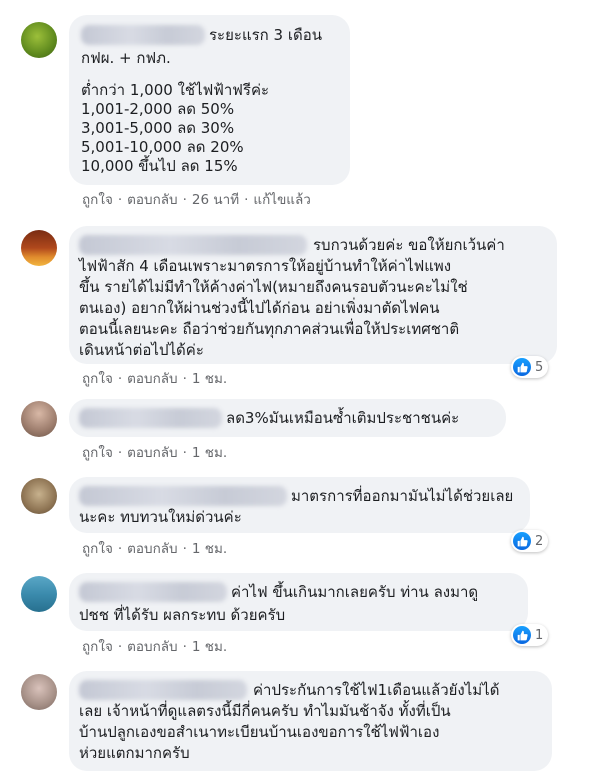 The height and width of the screenshot is (771, 595). Describe the element at coordinates (159, 166) in the screenshot. I see `comment-text: 10,000 ขึ้นไป ลด 15%` at that location.